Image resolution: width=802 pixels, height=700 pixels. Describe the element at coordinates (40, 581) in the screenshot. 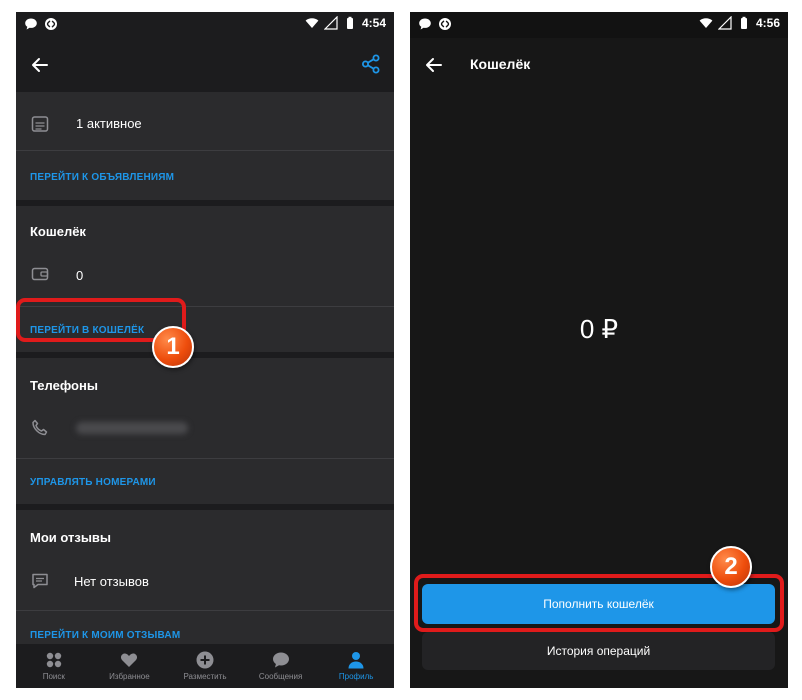

I see `comment-icon` at that location.